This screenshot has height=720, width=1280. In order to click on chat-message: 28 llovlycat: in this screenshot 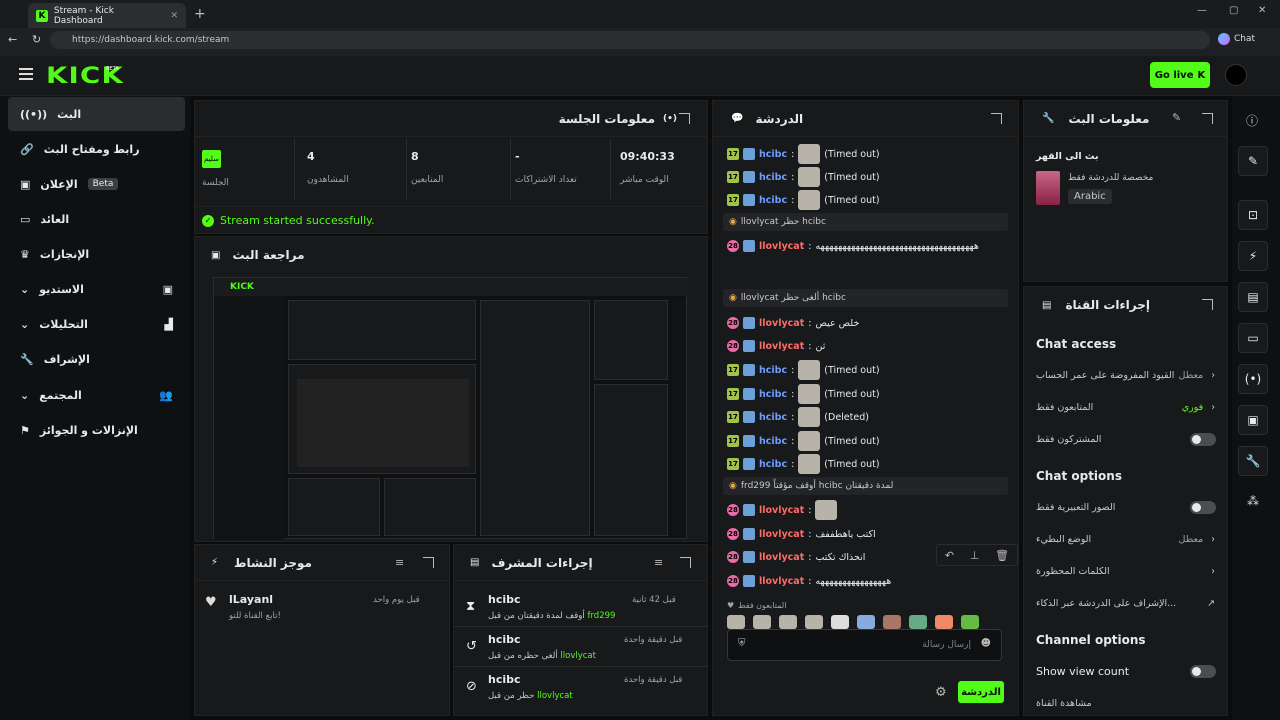, I will do `click(866, 510)`.